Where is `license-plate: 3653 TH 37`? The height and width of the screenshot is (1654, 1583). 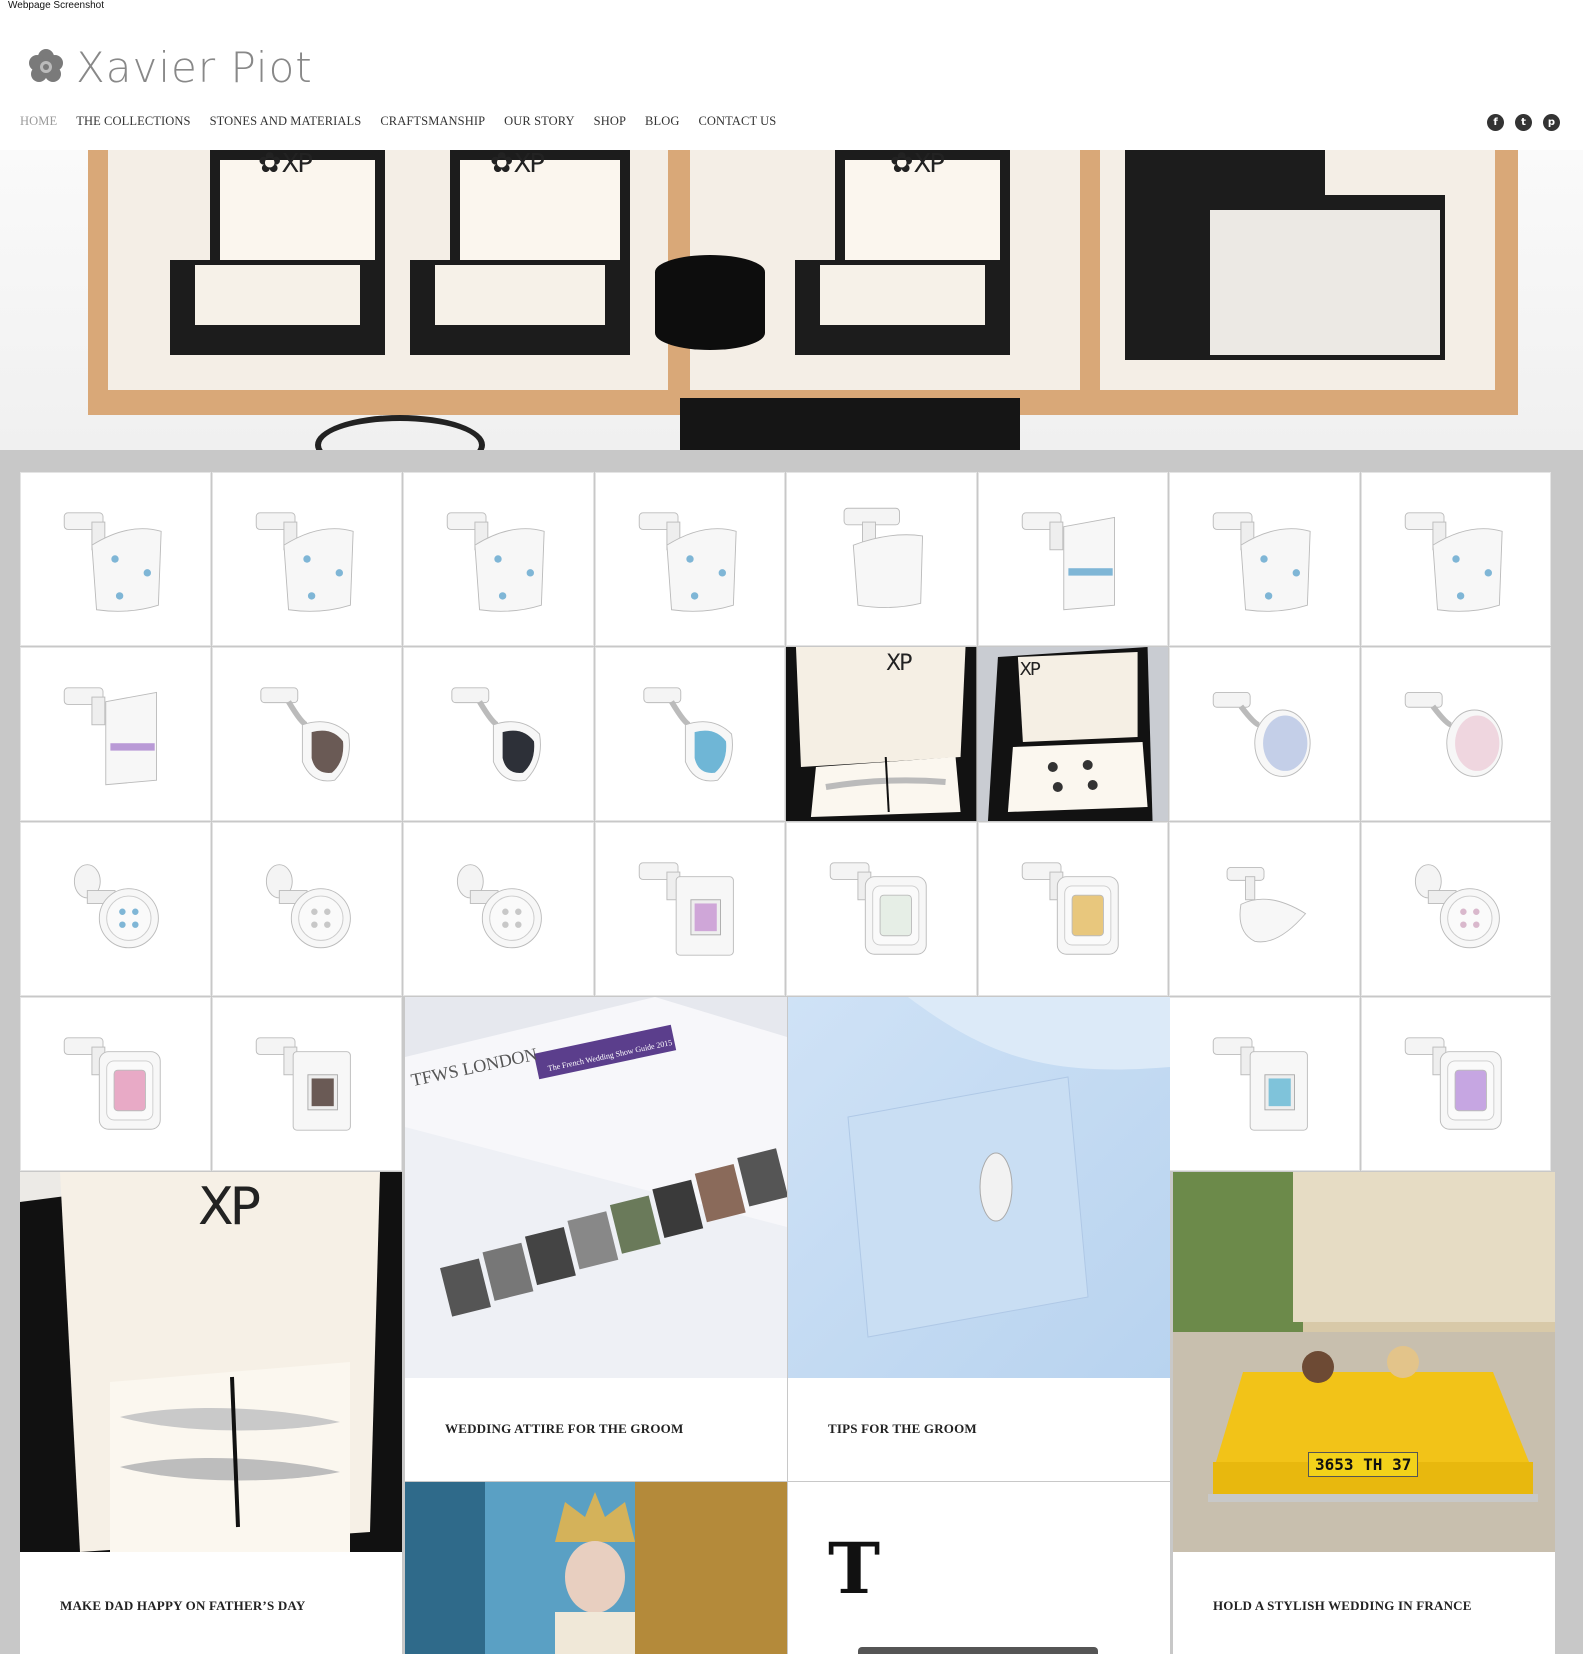
license-plate: 3653 TH 37 is located at coordinates (1363, 1464).